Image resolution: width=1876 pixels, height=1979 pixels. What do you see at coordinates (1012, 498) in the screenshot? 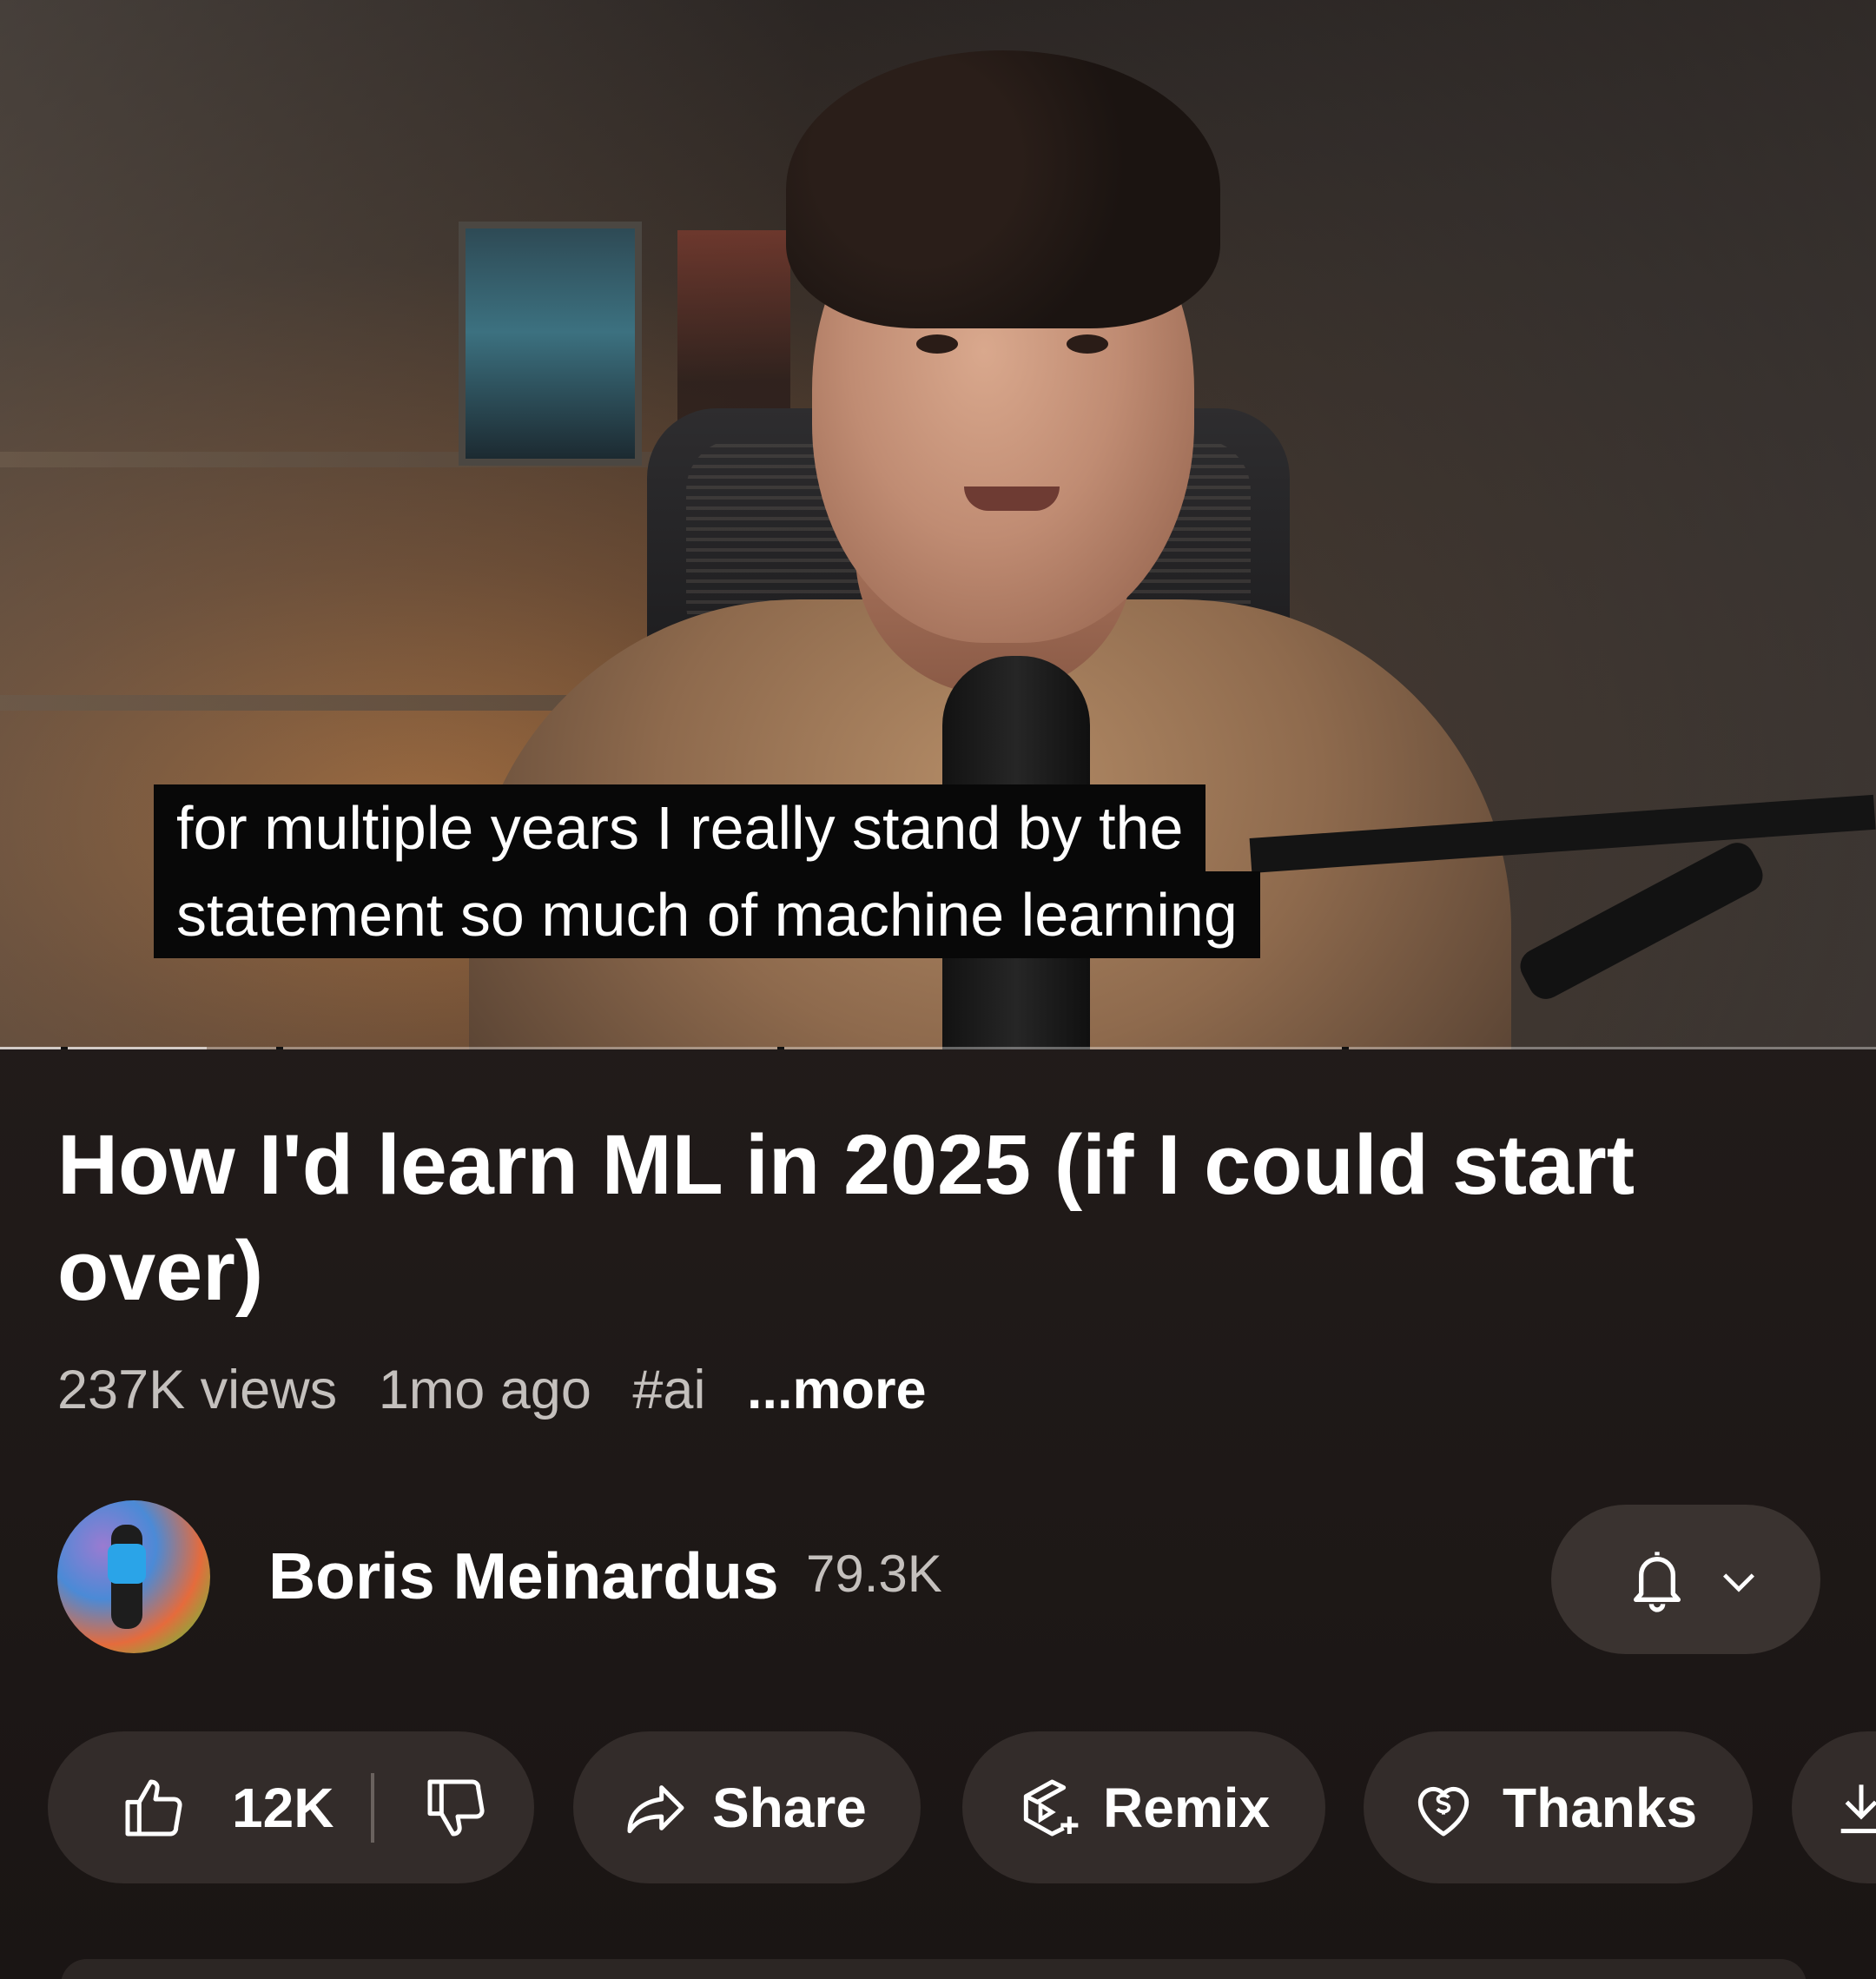
I see `video-person-mouth` at bounding box center [1012, 498].